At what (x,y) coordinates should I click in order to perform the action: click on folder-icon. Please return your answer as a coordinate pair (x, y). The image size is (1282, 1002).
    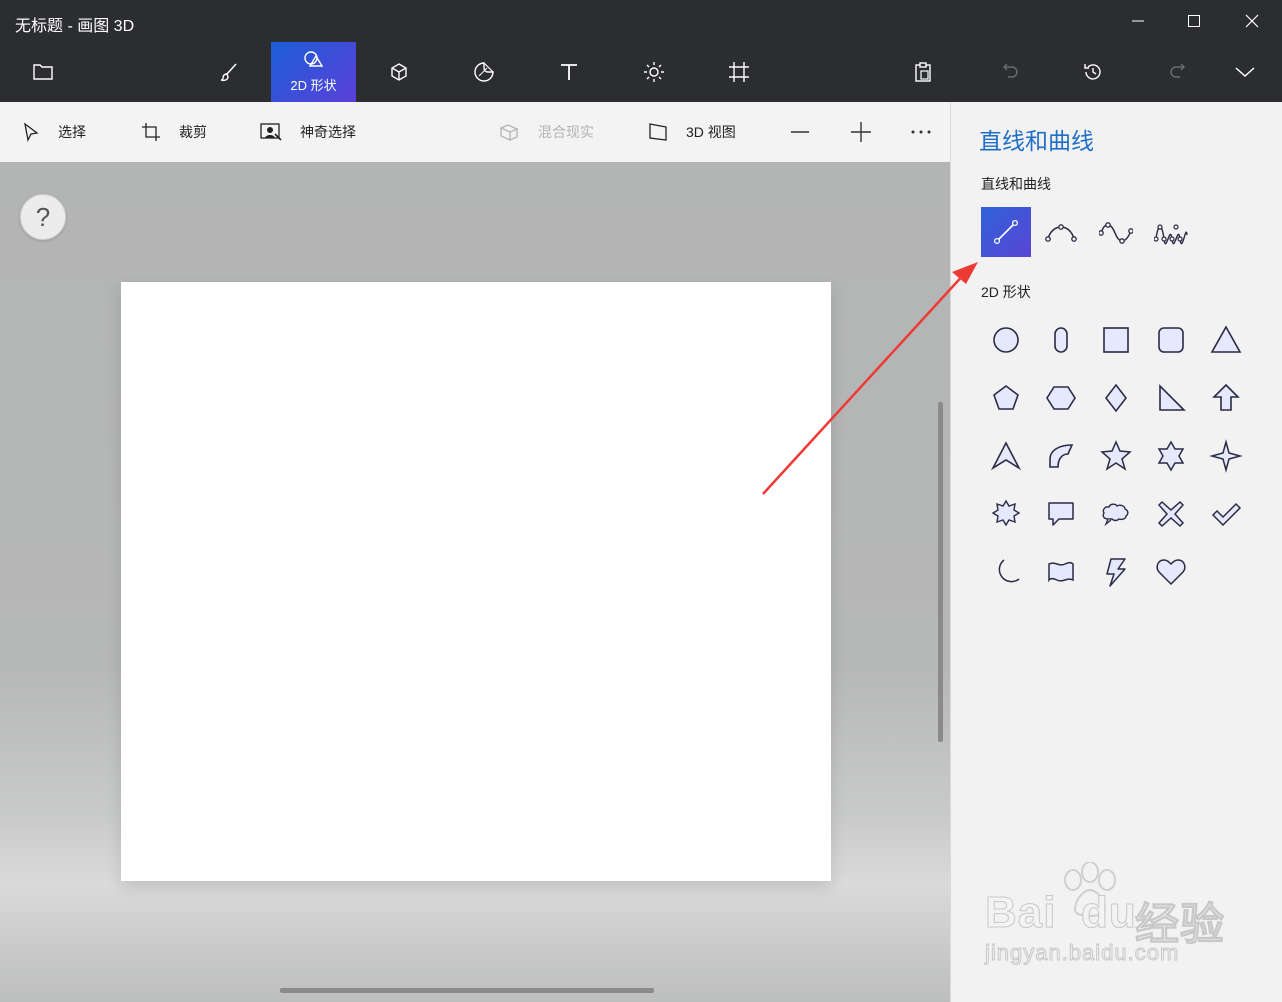
    Looking at the image, I should click on (43, 72).